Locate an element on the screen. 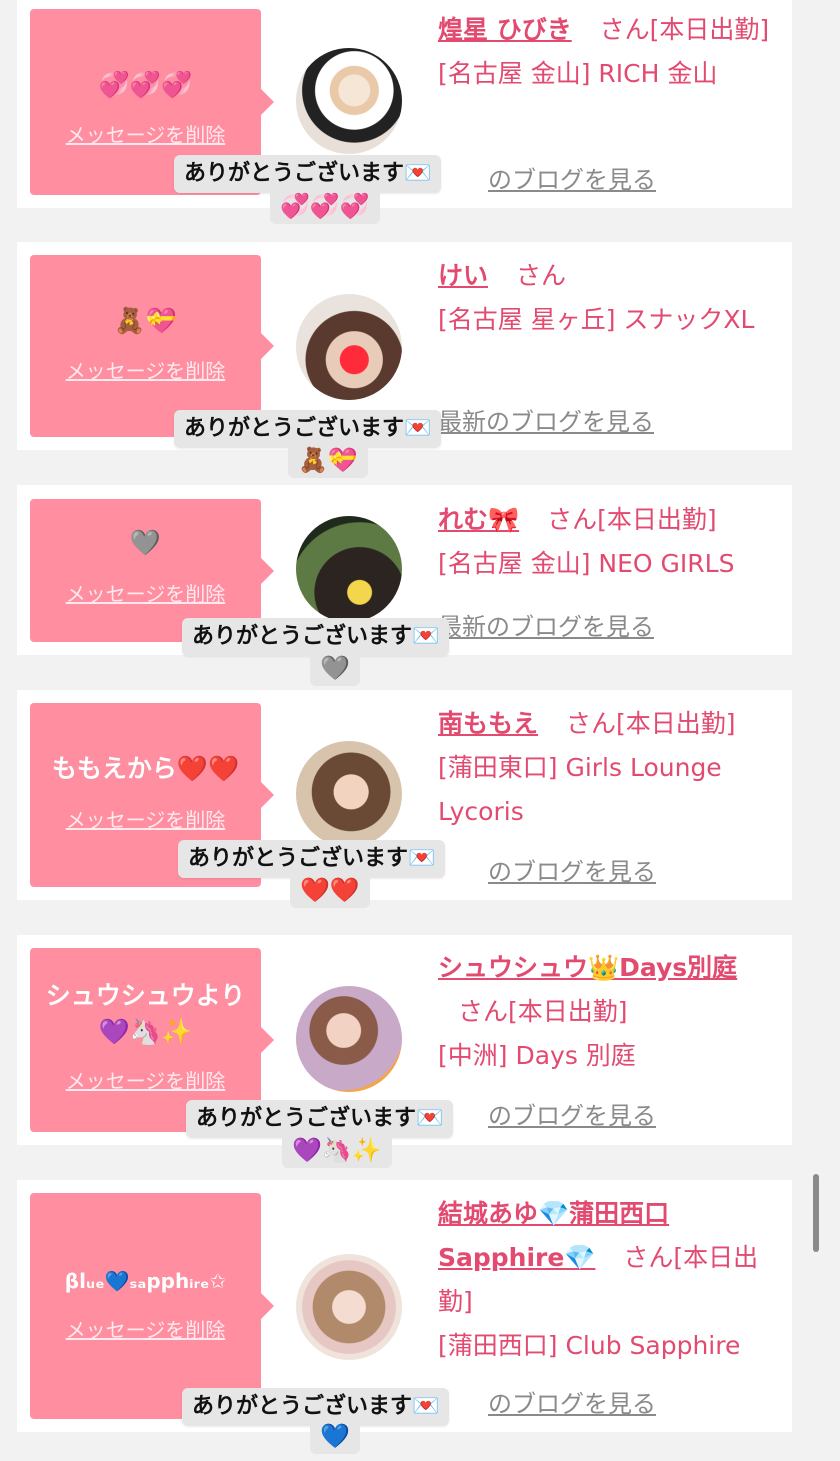  cast-name-link: 南ももえ is located at coordinates (488, 723).